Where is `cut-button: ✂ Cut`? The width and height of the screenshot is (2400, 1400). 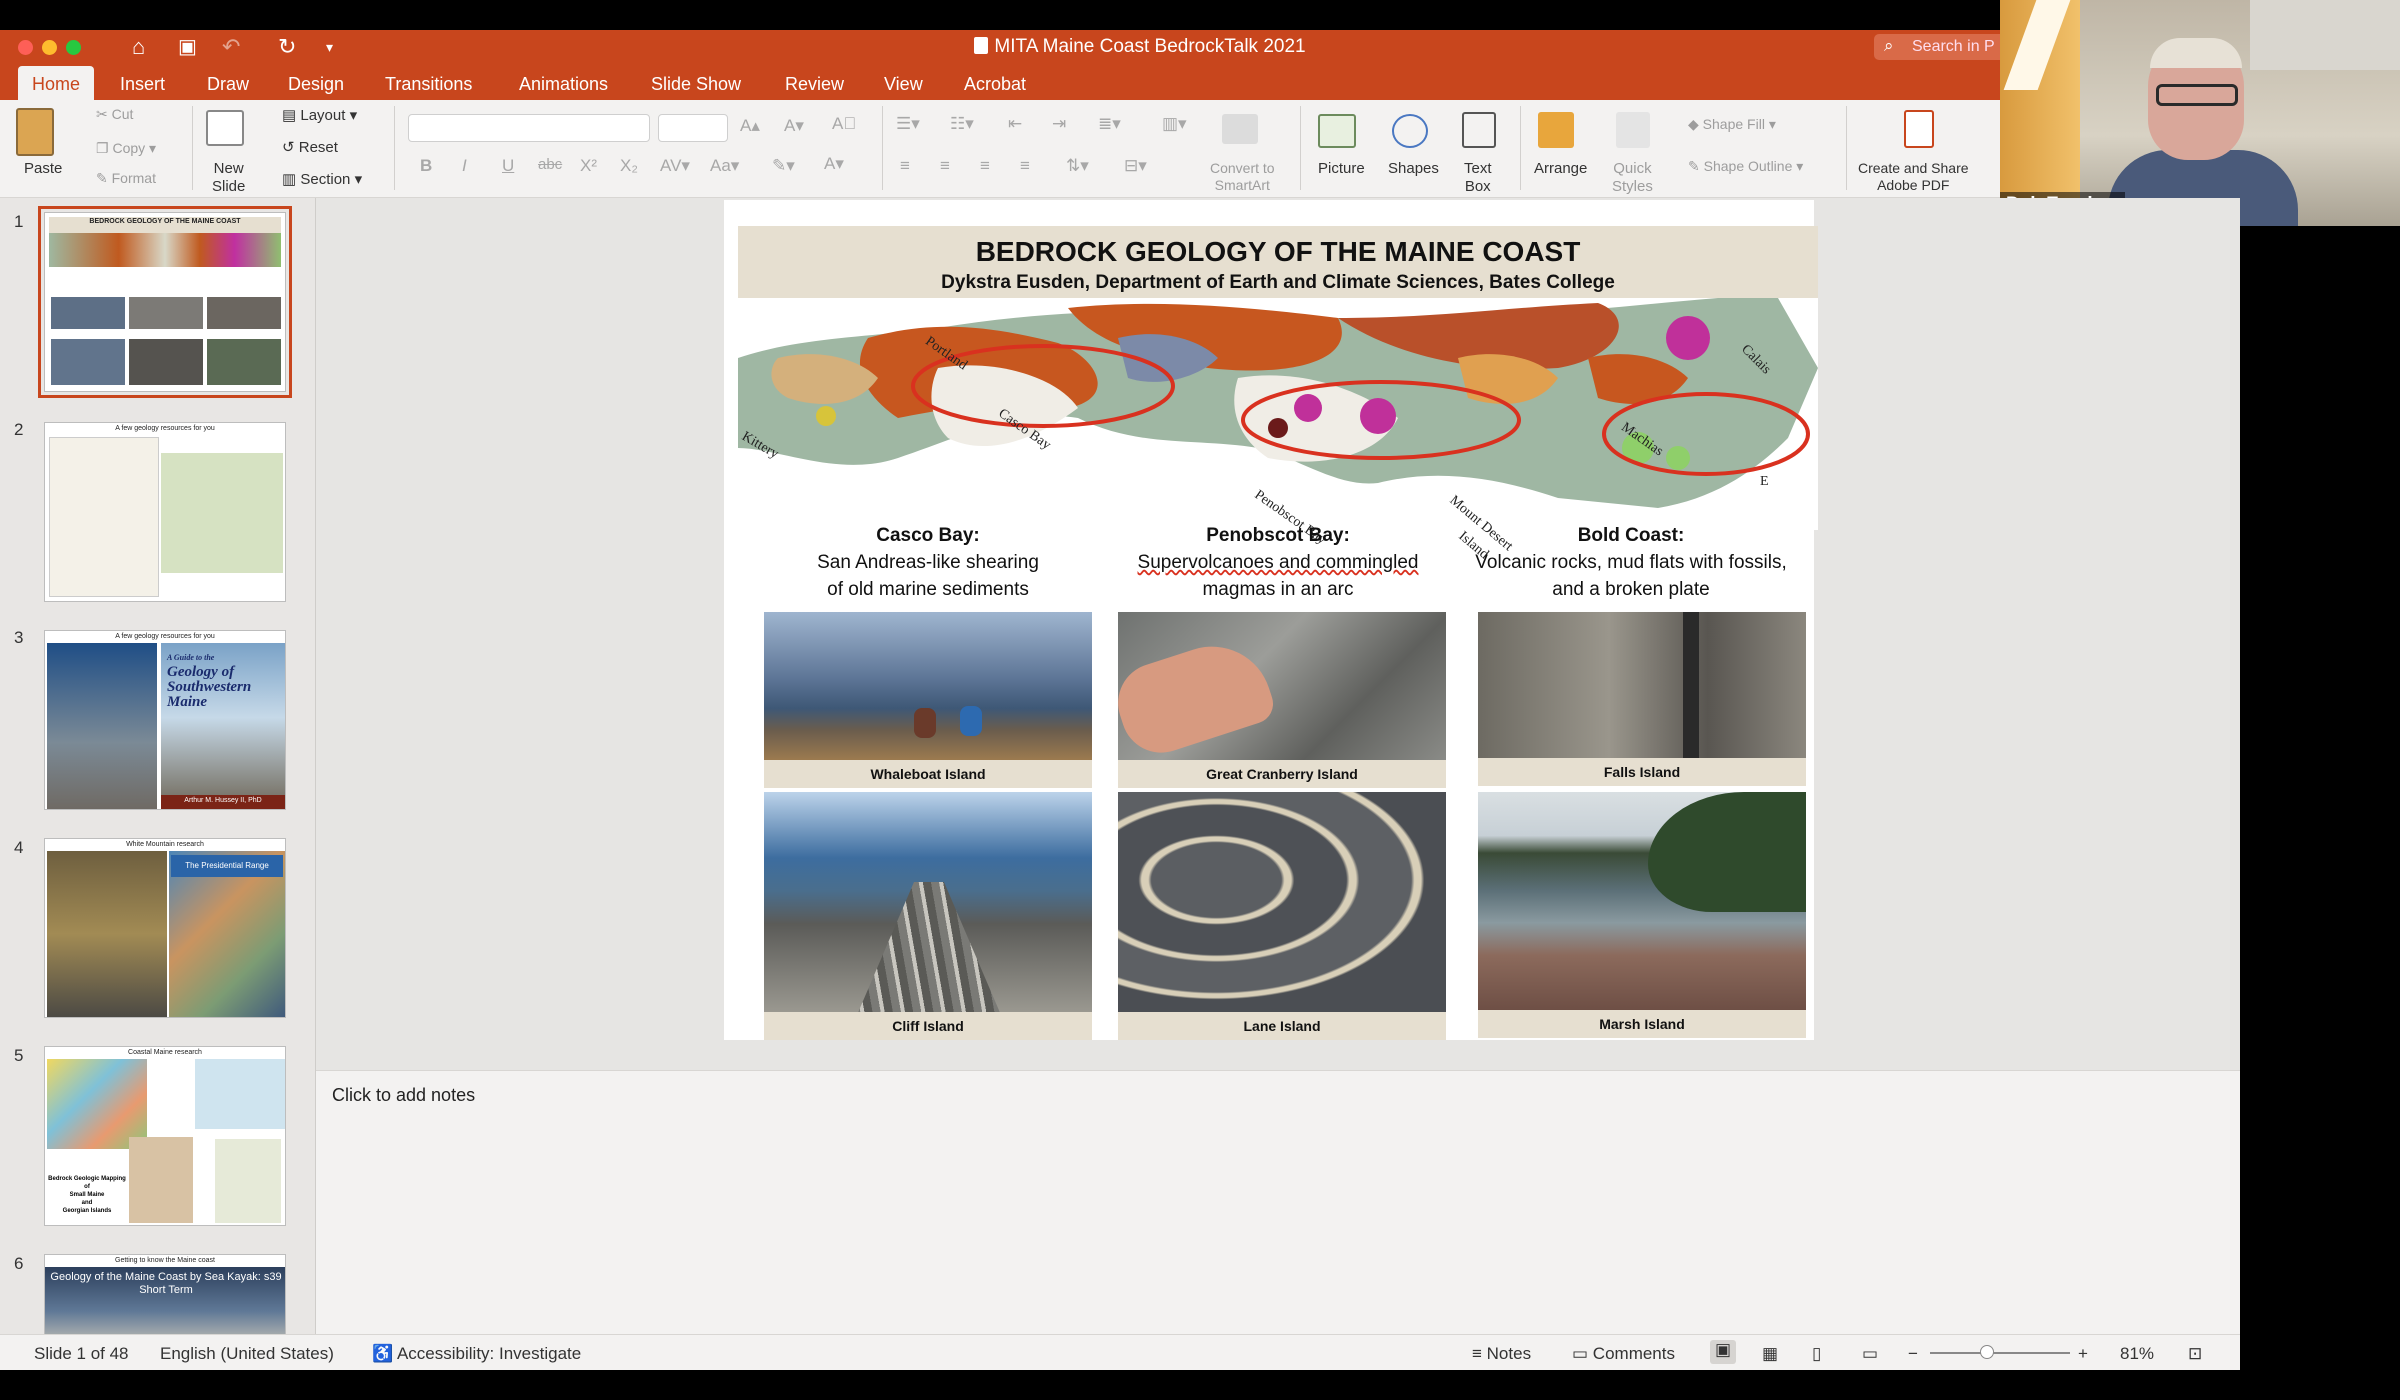 cut-button: ✂ Cut is located at coordinates (114, 114).